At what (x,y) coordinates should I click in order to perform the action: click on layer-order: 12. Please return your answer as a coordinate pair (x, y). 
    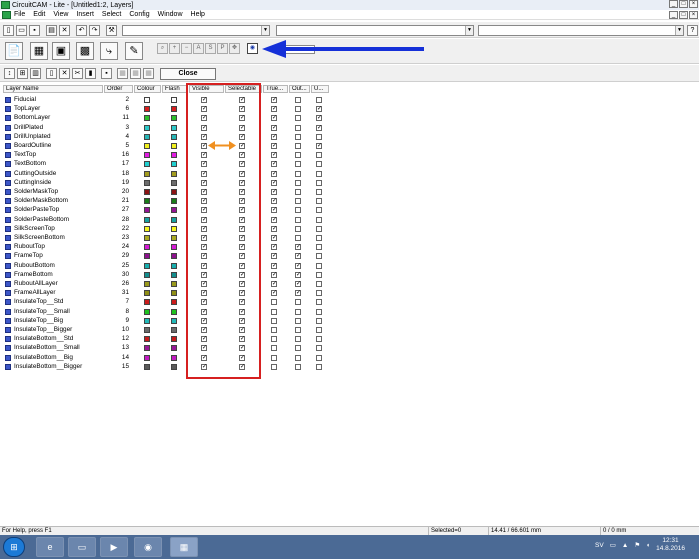
    Looking at the image, I should click on (117, 338).